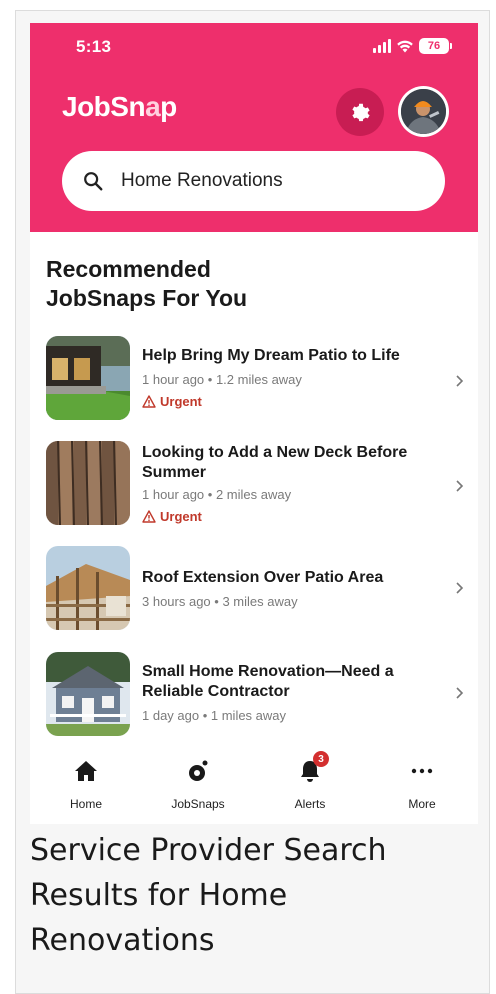 This screenshot has width=496, height=994. I want to click on bell-icon: 3, so click(314, 768).